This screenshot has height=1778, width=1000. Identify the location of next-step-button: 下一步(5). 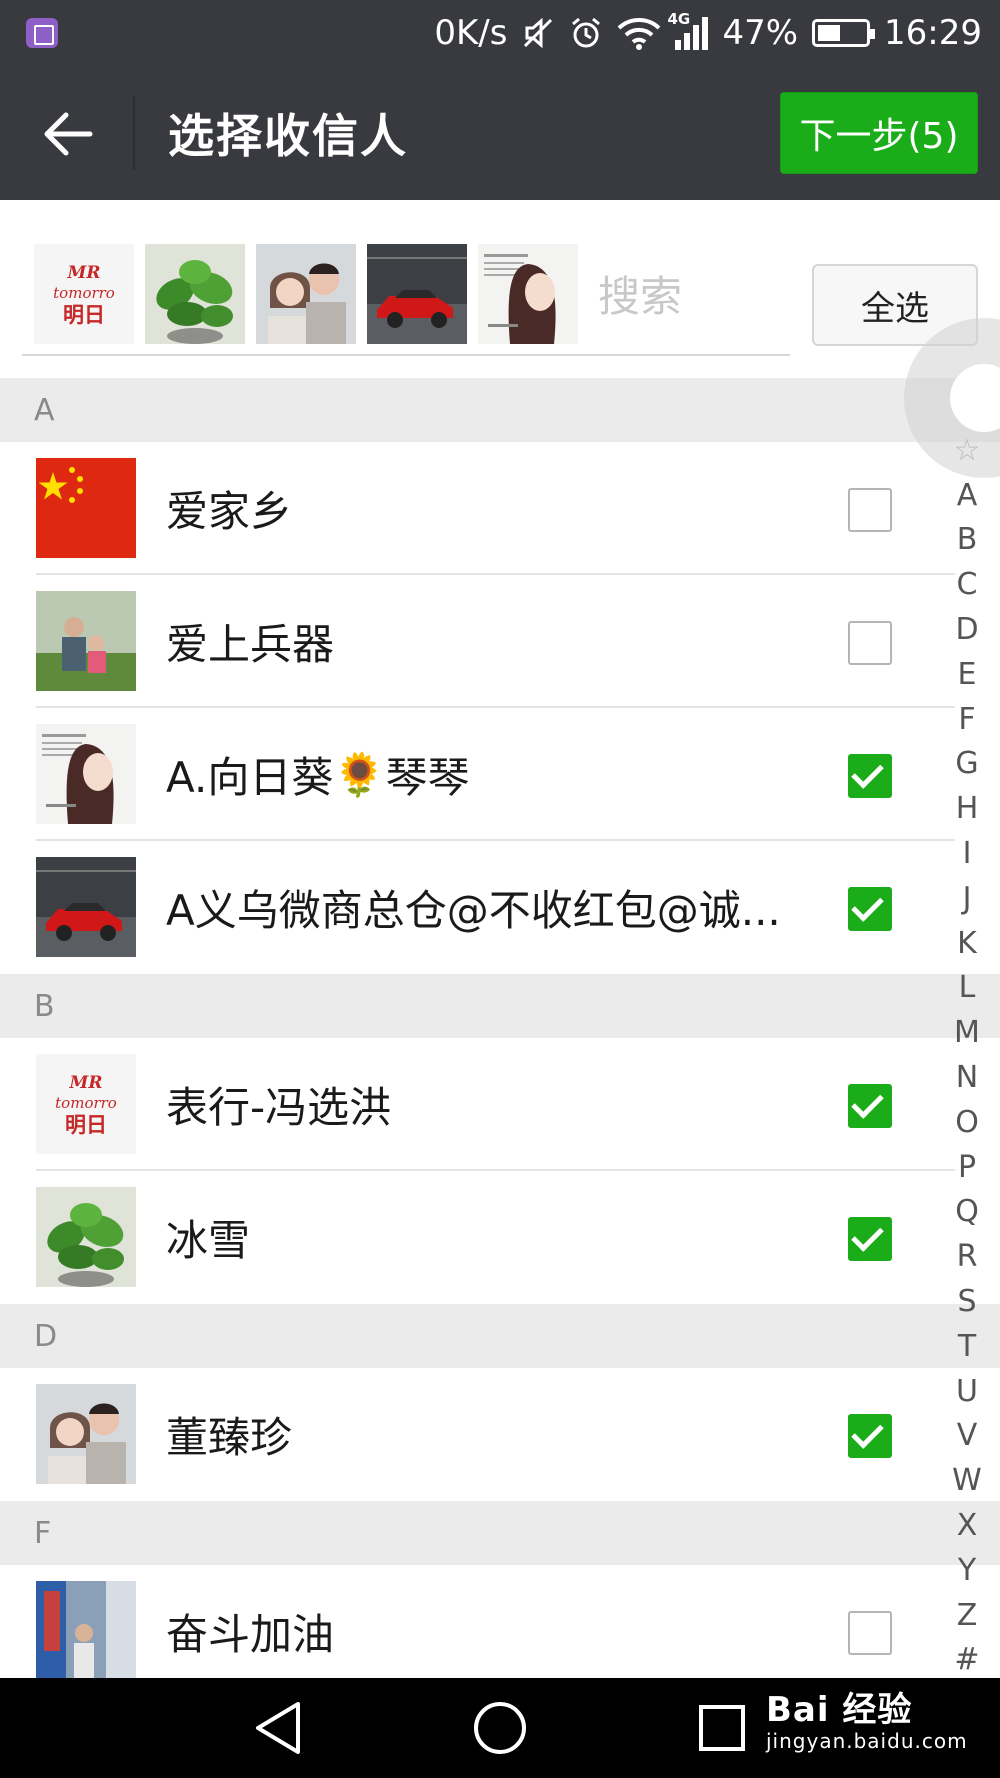
(879, 133).